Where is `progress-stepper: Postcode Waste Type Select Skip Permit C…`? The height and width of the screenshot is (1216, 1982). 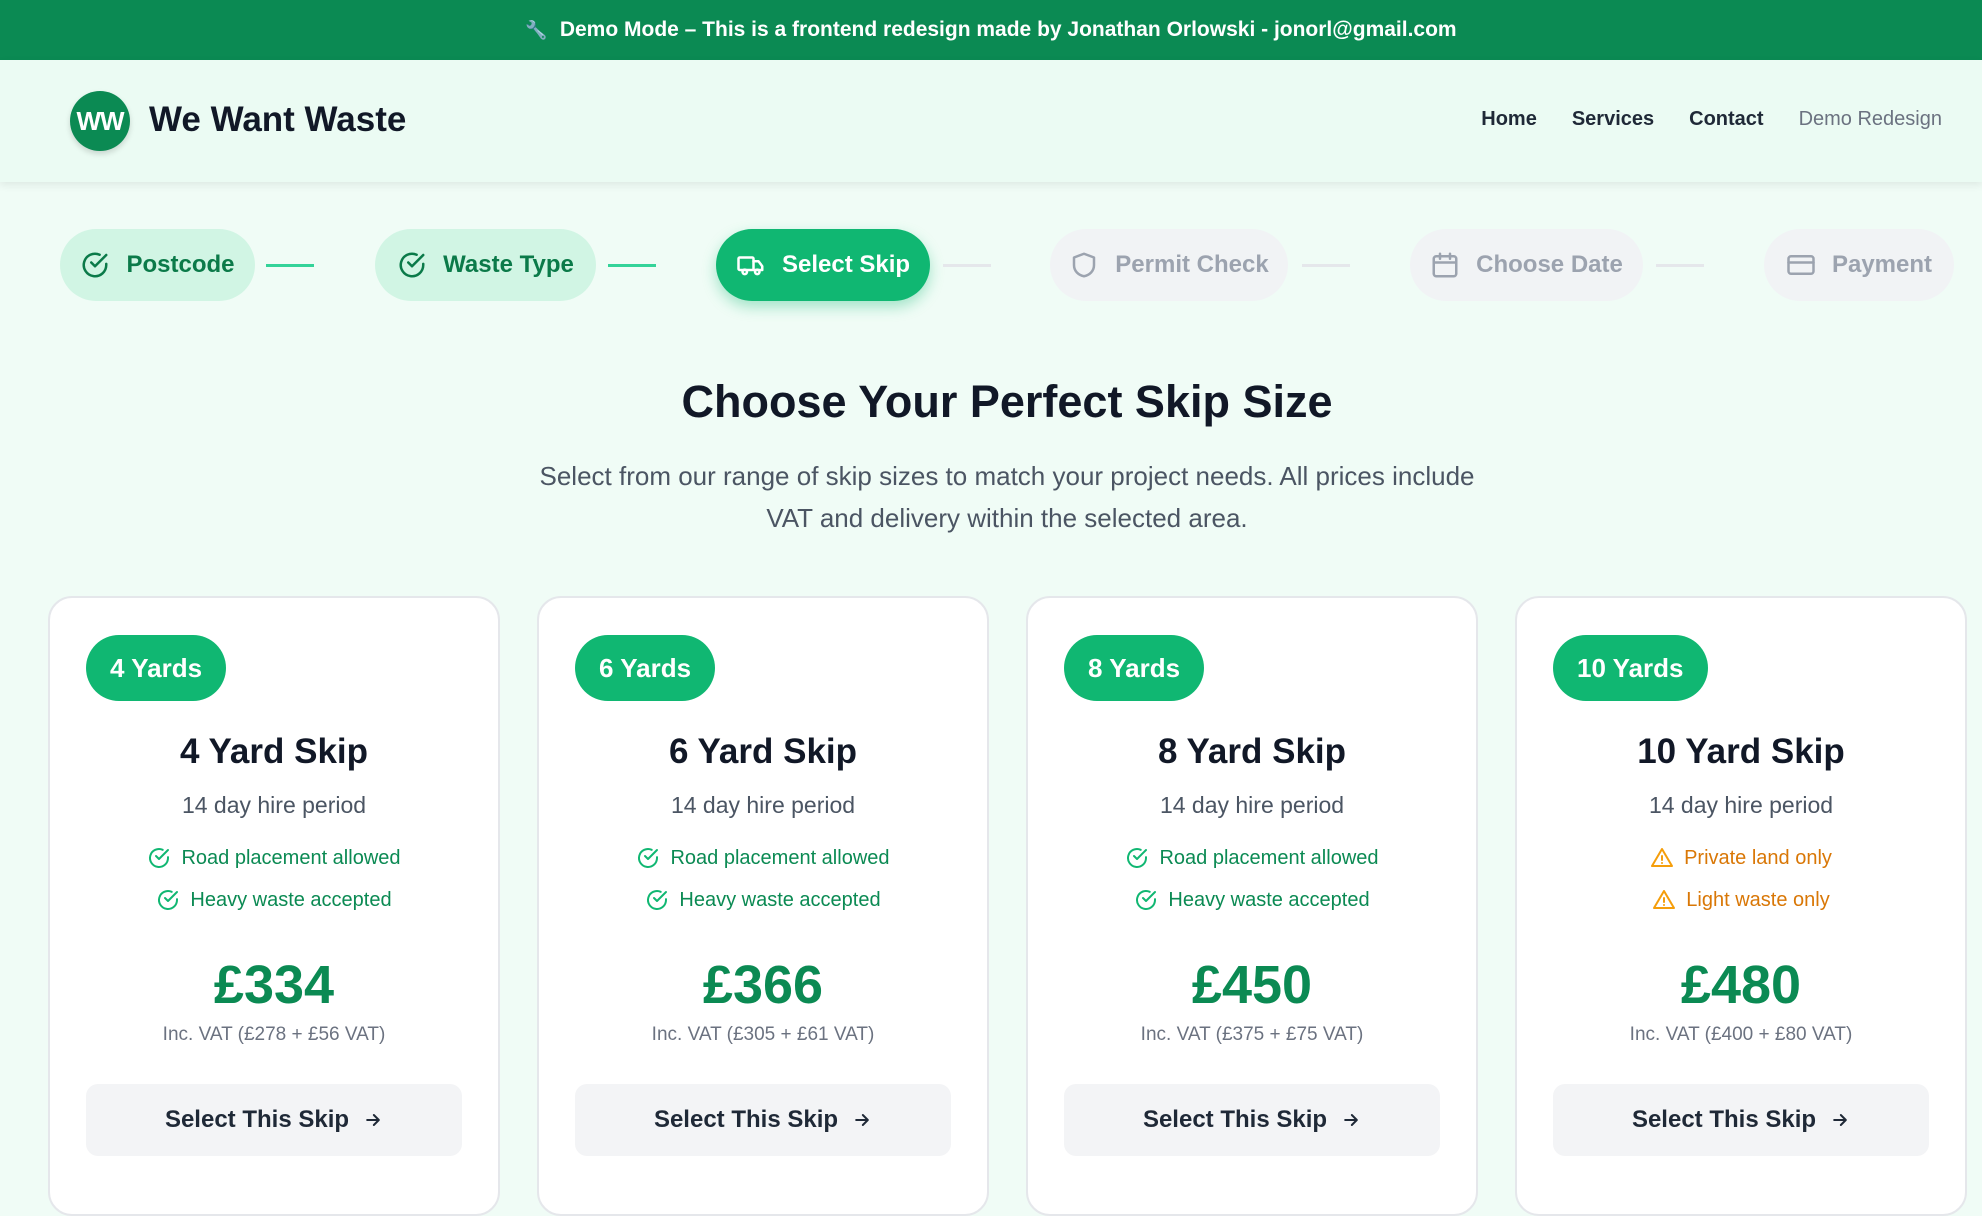 progress-stepper: Postcode Waste Type Select Skip Permit C… is located at coordinates (991, 265).